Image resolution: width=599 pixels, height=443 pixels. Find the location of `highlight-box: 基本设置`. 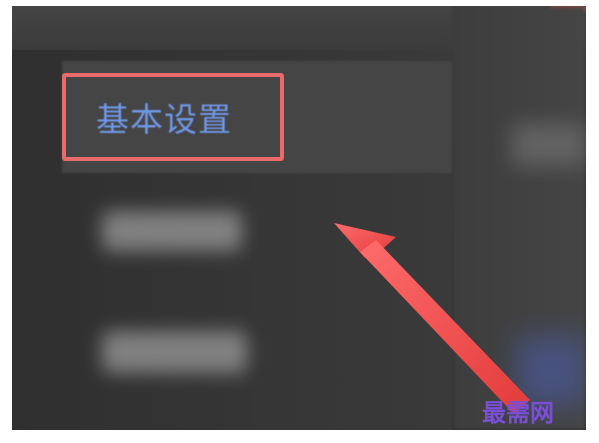

highlight-box: 基本设置 is located at coordinates (173, 117).